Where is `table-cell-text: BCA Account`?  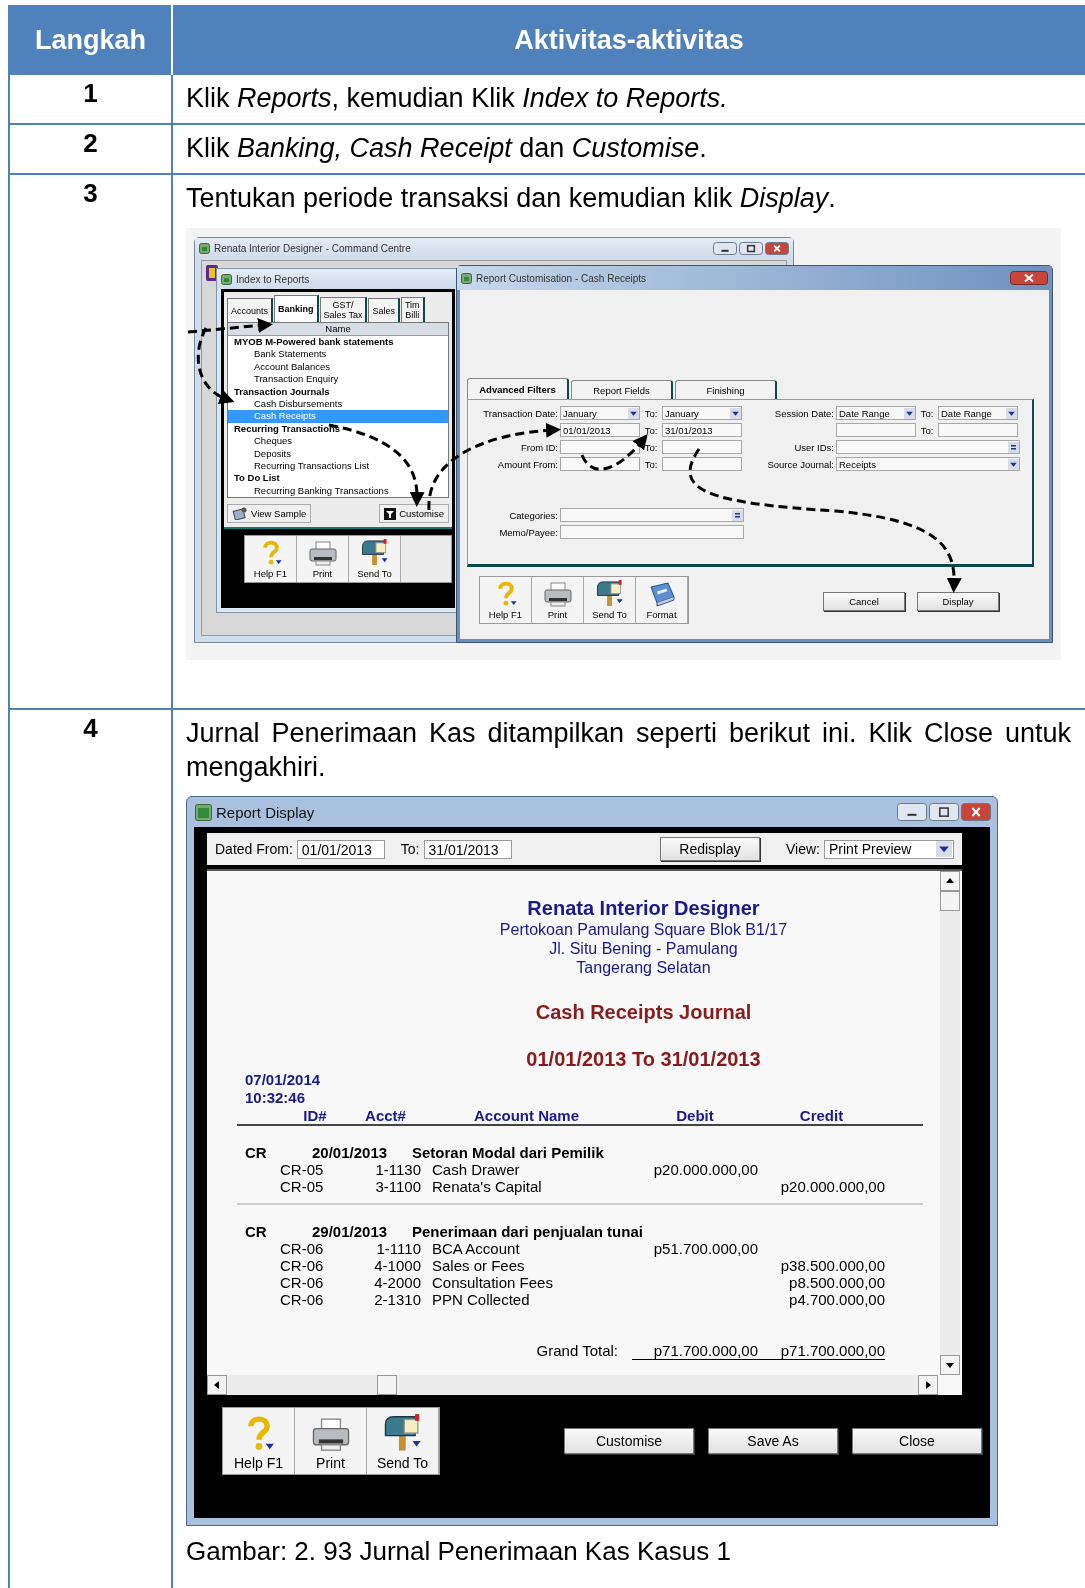 table-cell-text: BCA Account is located at coordinates (476, 1248).